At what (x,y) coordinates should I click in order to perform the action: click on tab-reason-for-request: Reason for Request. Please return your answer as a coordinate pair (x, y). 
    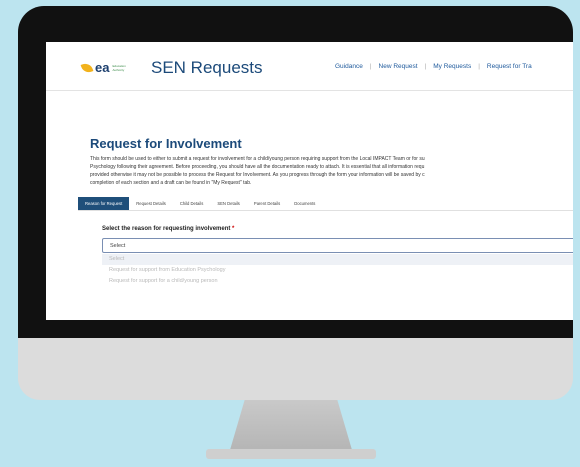
    Looking at the image, I should click on (104, 203).